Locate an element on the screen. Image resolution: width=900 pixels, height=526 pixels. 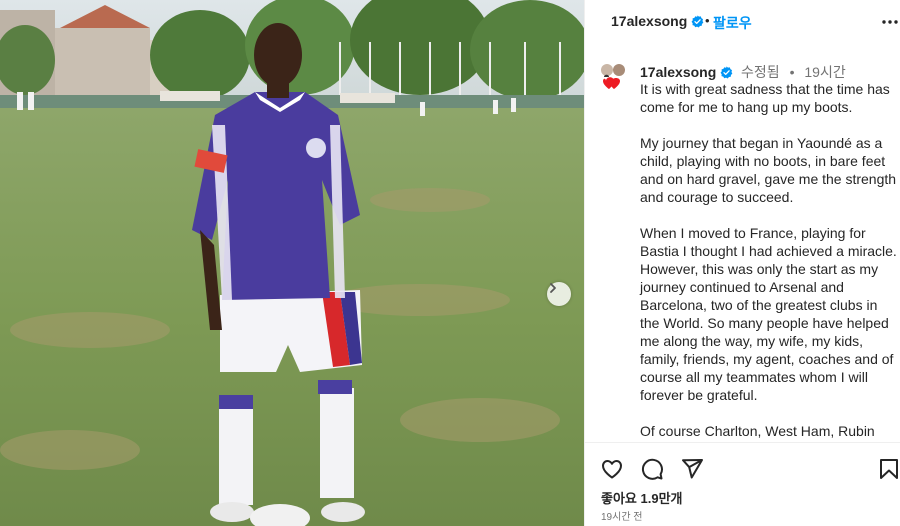
comment-icon is located at coordinates (652, 469).